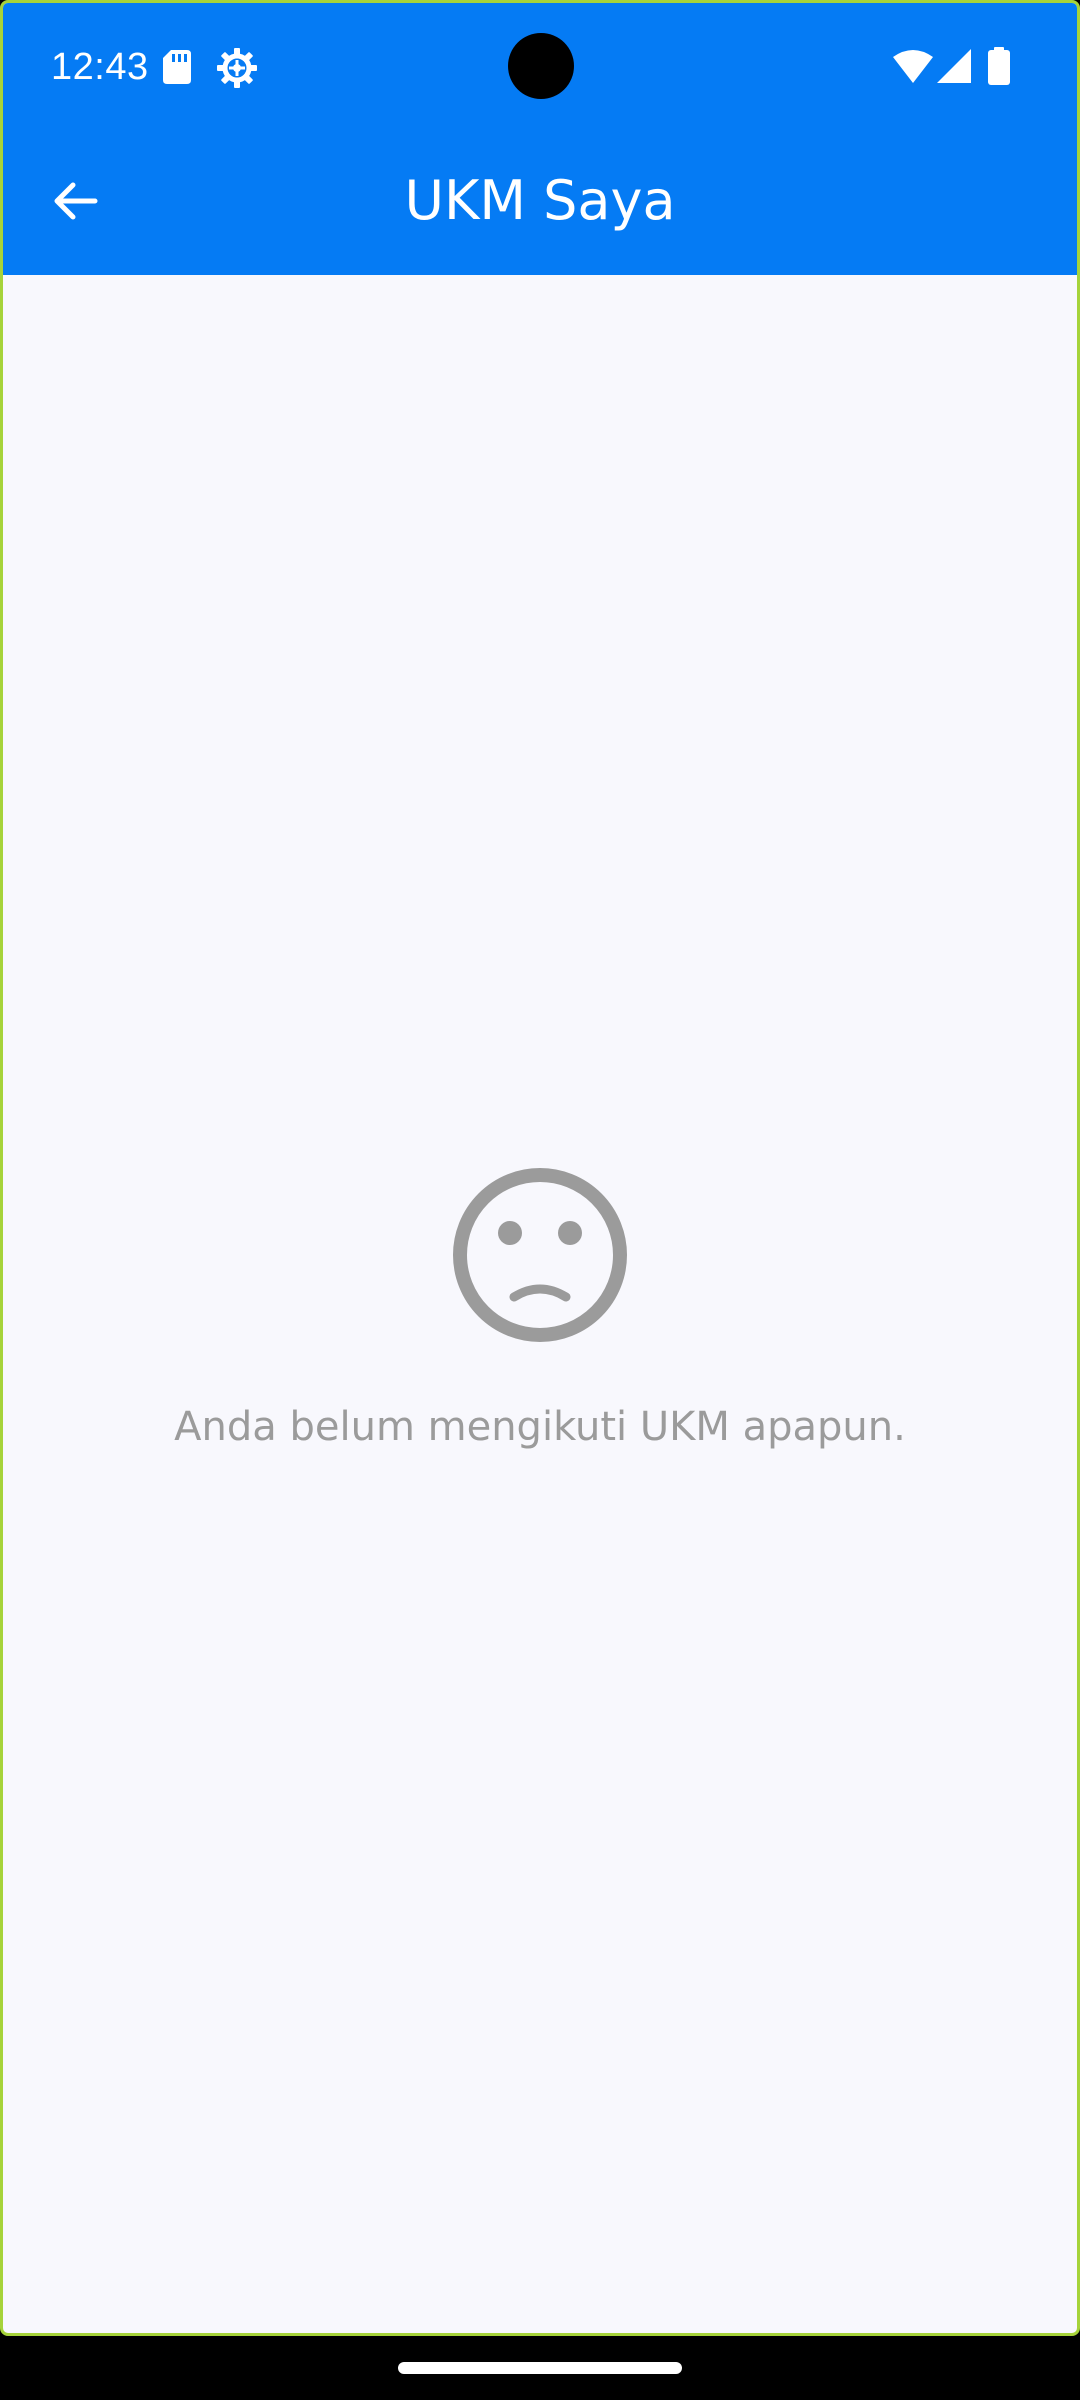 The width and height of the screenshot is (1080, 2400). I want to click on sad-face-icon, so click(540, 1255).